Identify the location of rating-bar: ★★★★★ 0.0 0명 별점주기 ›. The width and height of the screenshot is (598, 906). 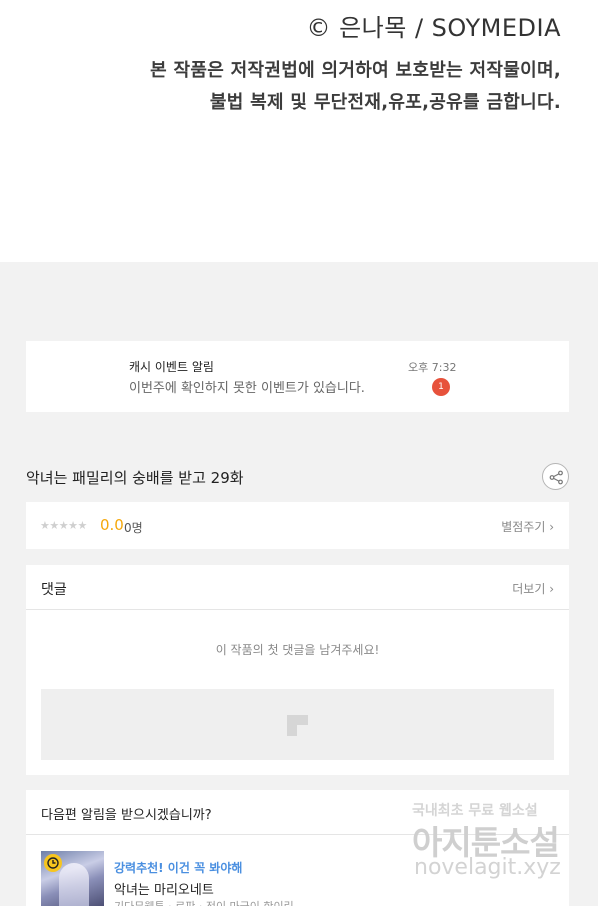
(297, 525).